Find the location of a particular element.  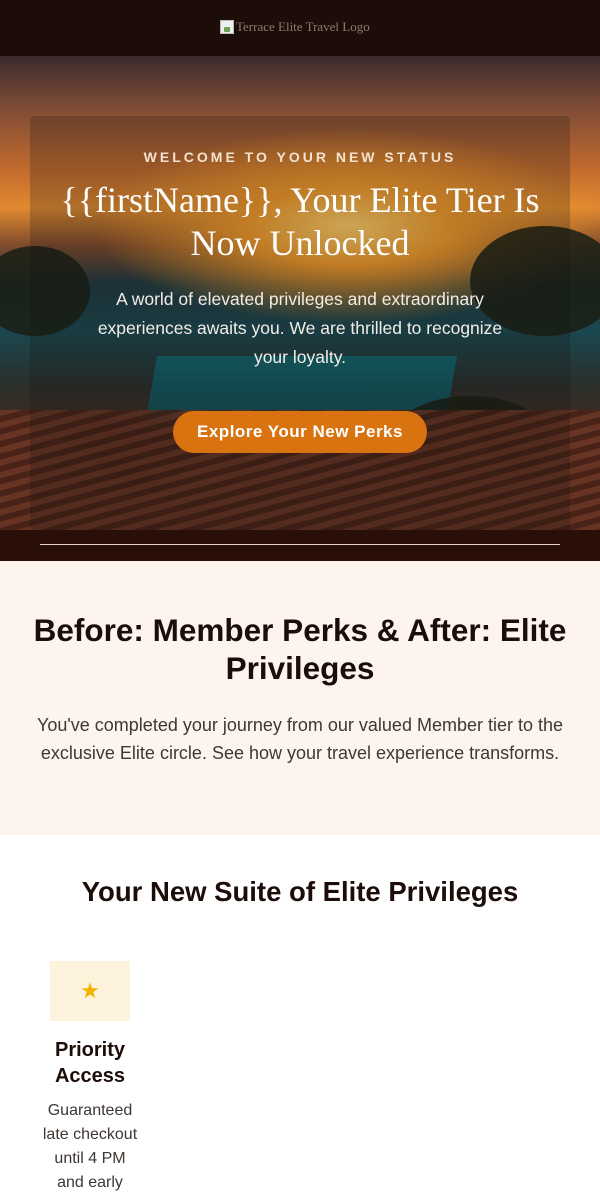

brand-logo: Terrace Elite Travel Logo is located at coordinates (295, 27).